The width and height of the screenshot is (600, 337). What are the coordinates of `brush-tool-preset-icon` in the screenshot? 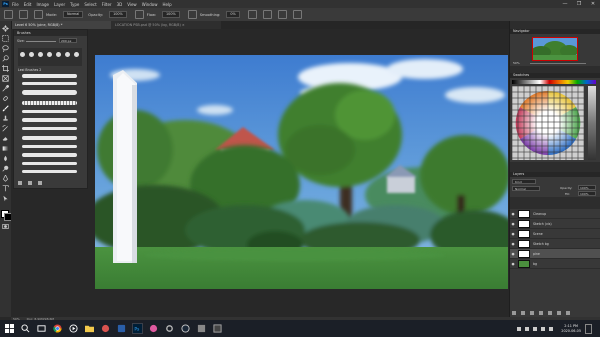 It's located at (8, 14).